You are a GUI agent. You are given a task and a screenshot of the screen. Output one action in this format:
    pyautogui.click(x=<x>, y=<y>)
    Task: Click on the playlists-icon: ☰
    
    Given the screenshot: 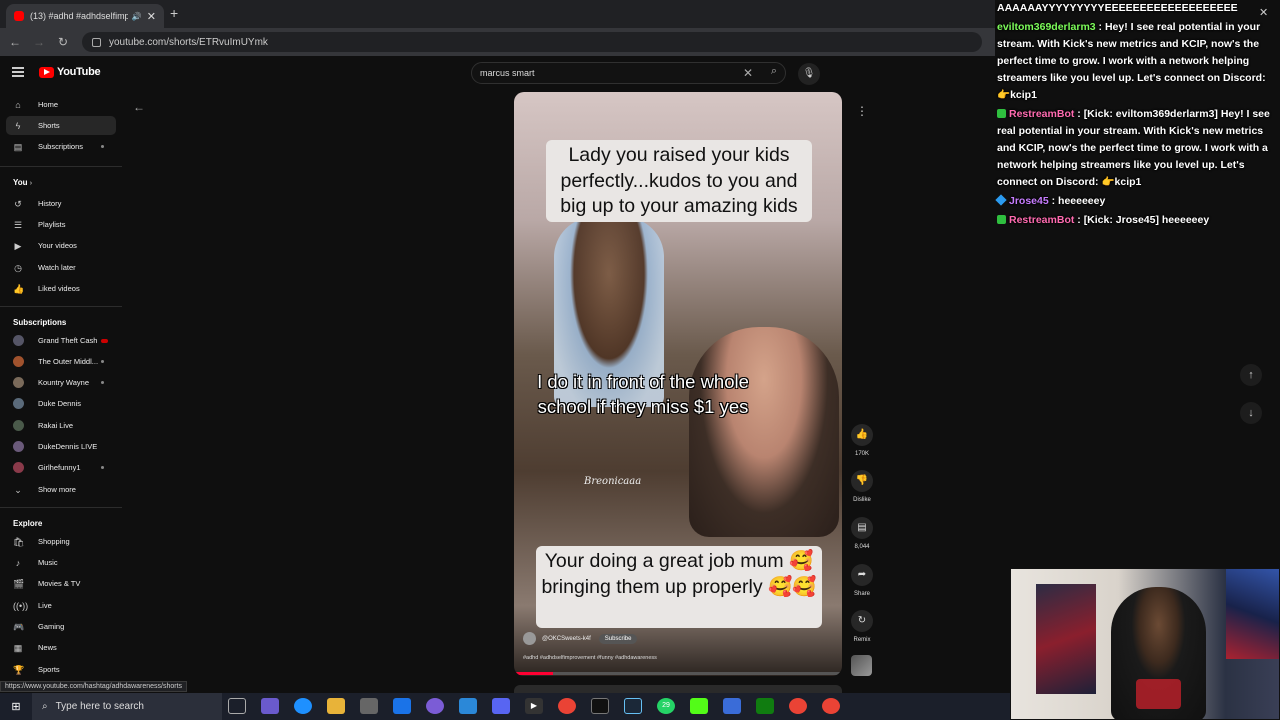 What is the action you would take?
    pyautogui.click(x=18, y=224)
    